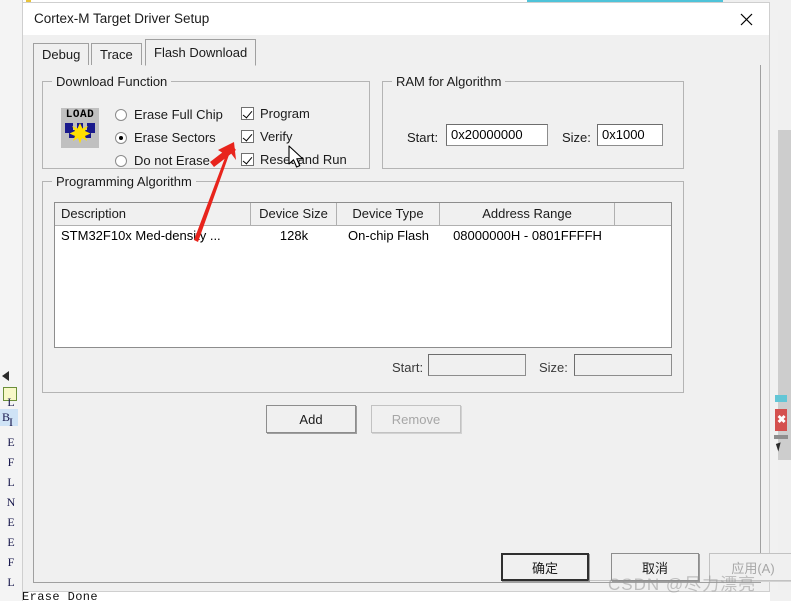 The height and width of the screenshot is (604, 791). What do you see at coordinates (449, 81) in the screenshot?
I see `ram-for-algorithm-group-title: RAM for Algorithm` at bounding box center [449, 81].